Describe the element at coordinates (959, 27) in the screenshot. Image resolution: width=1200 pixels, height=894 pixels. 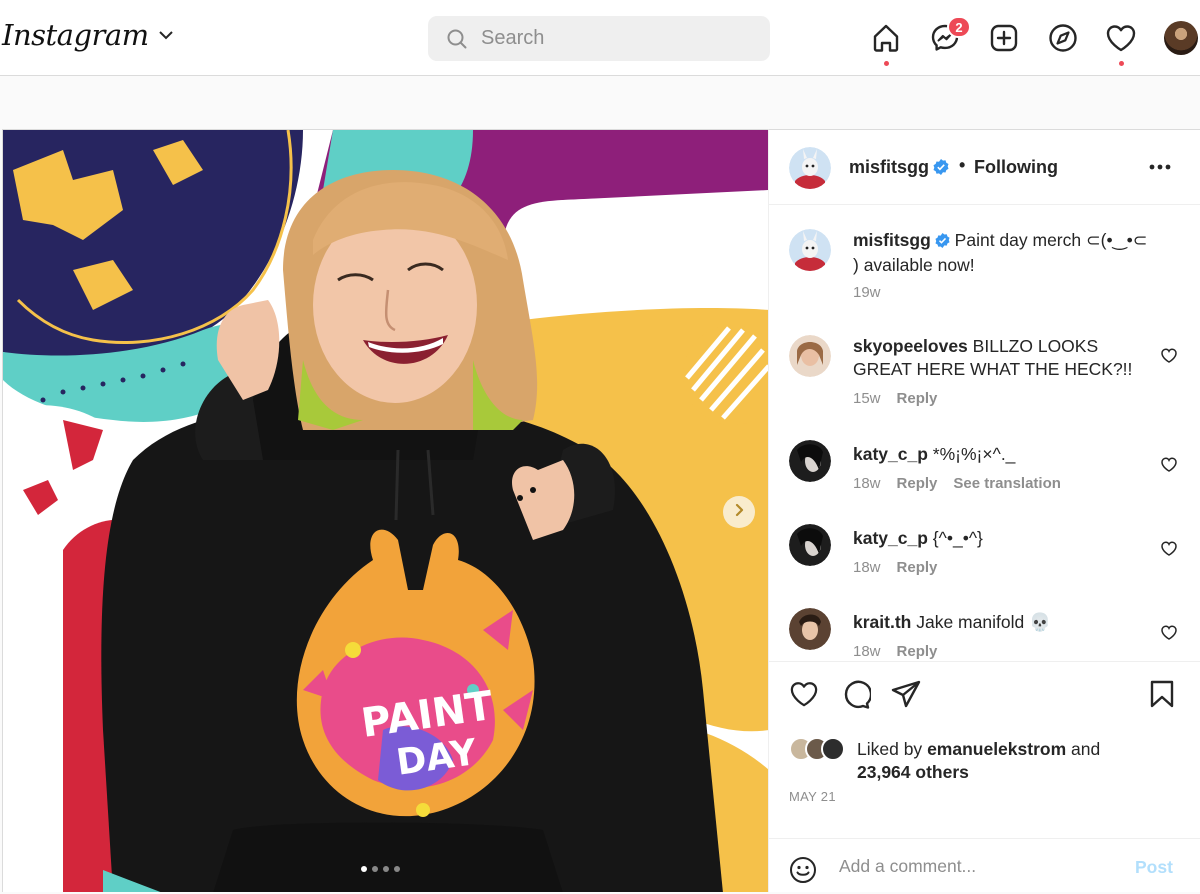
I see `messenger-badge: 2` at that location.